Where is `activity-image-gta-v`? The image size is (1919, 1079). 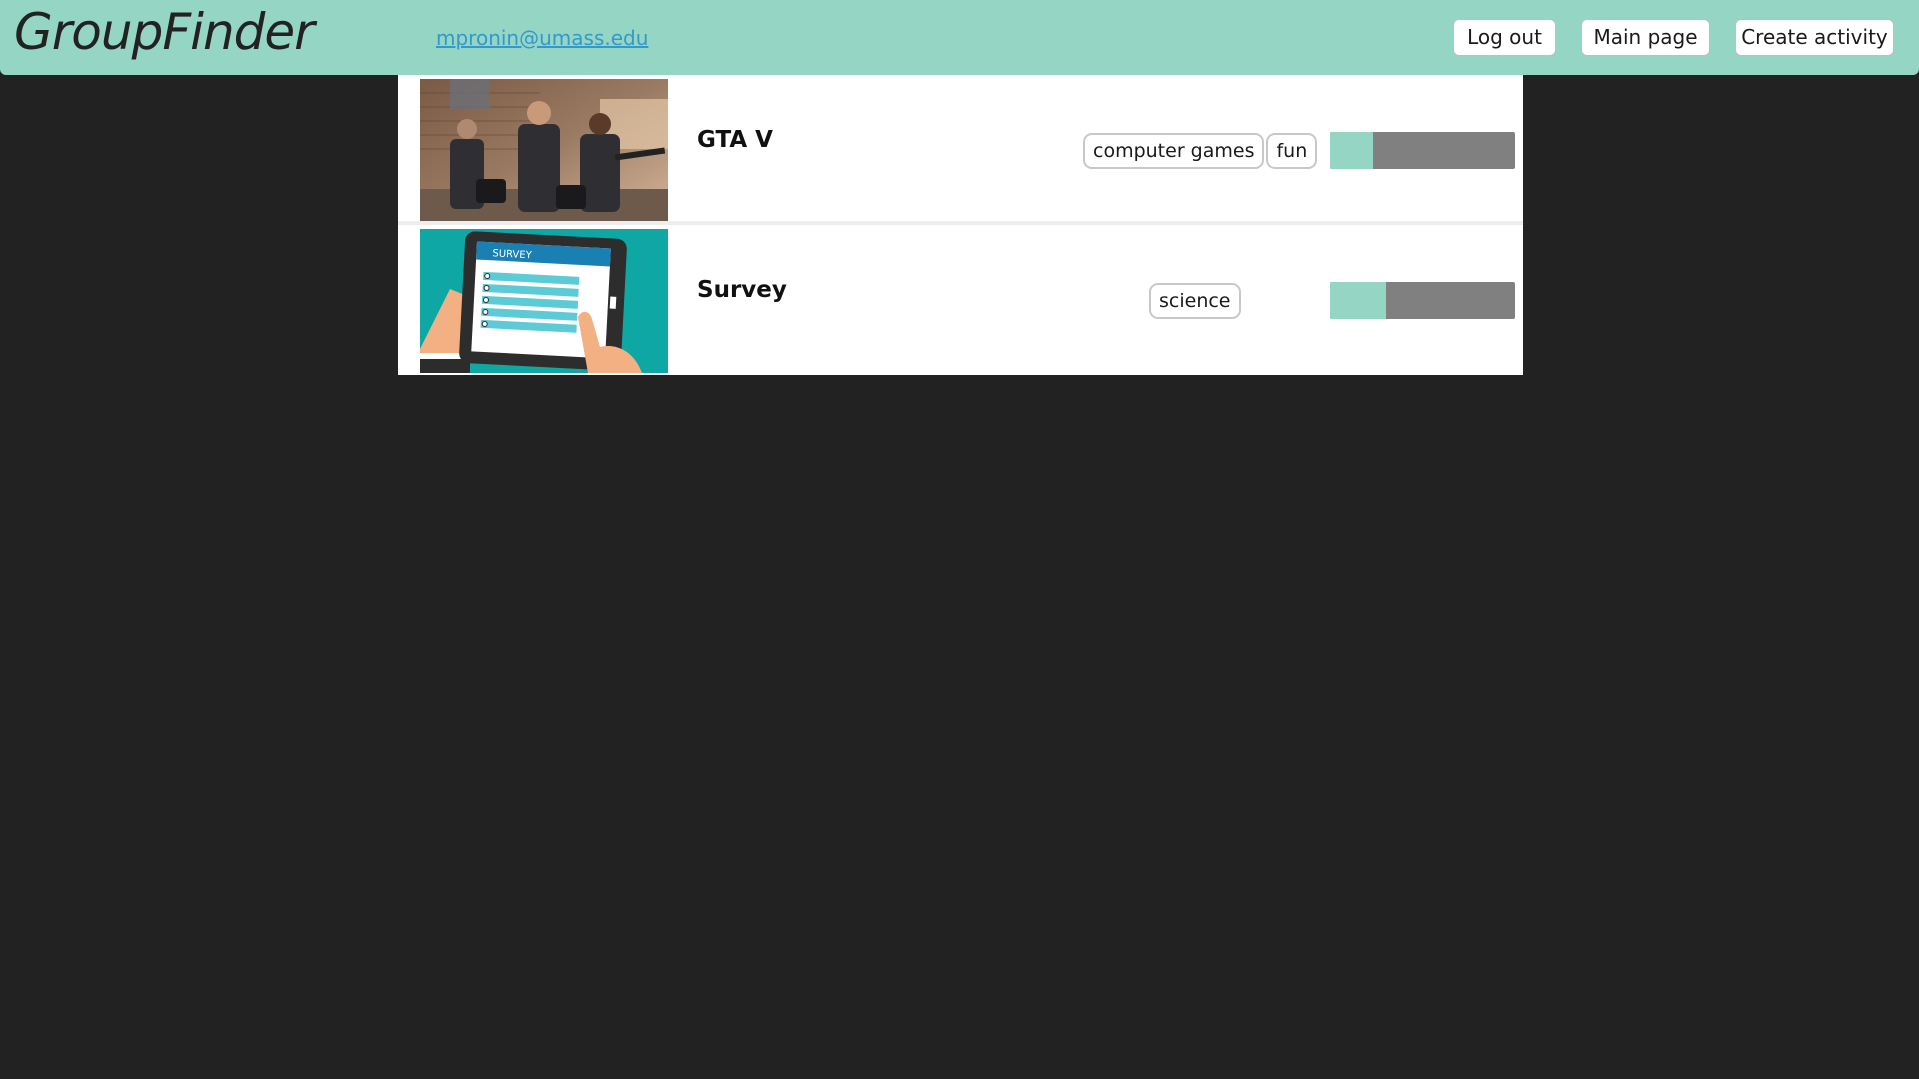
activity-image-gta-v is located at coordinates (544, 151).